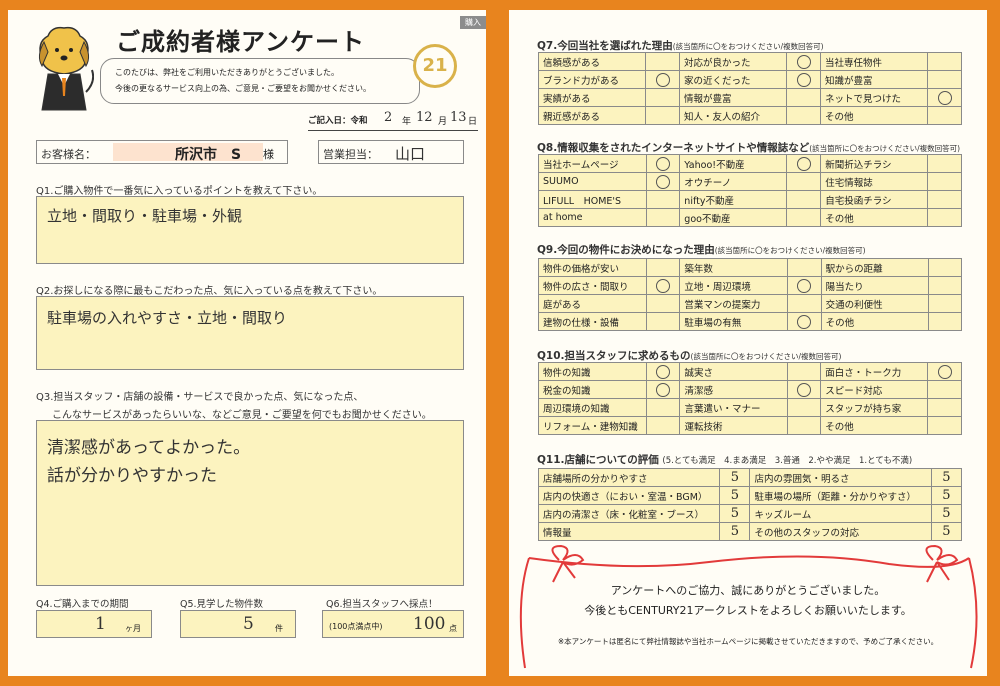 The width and height of the screenshot is (1000, 686). What do you see at coordinates (748, 46) in the screenshot?
I see `q7-note: (該当箇所に〇をおつけください/複数回答可)` at bounding box center [748, 46].